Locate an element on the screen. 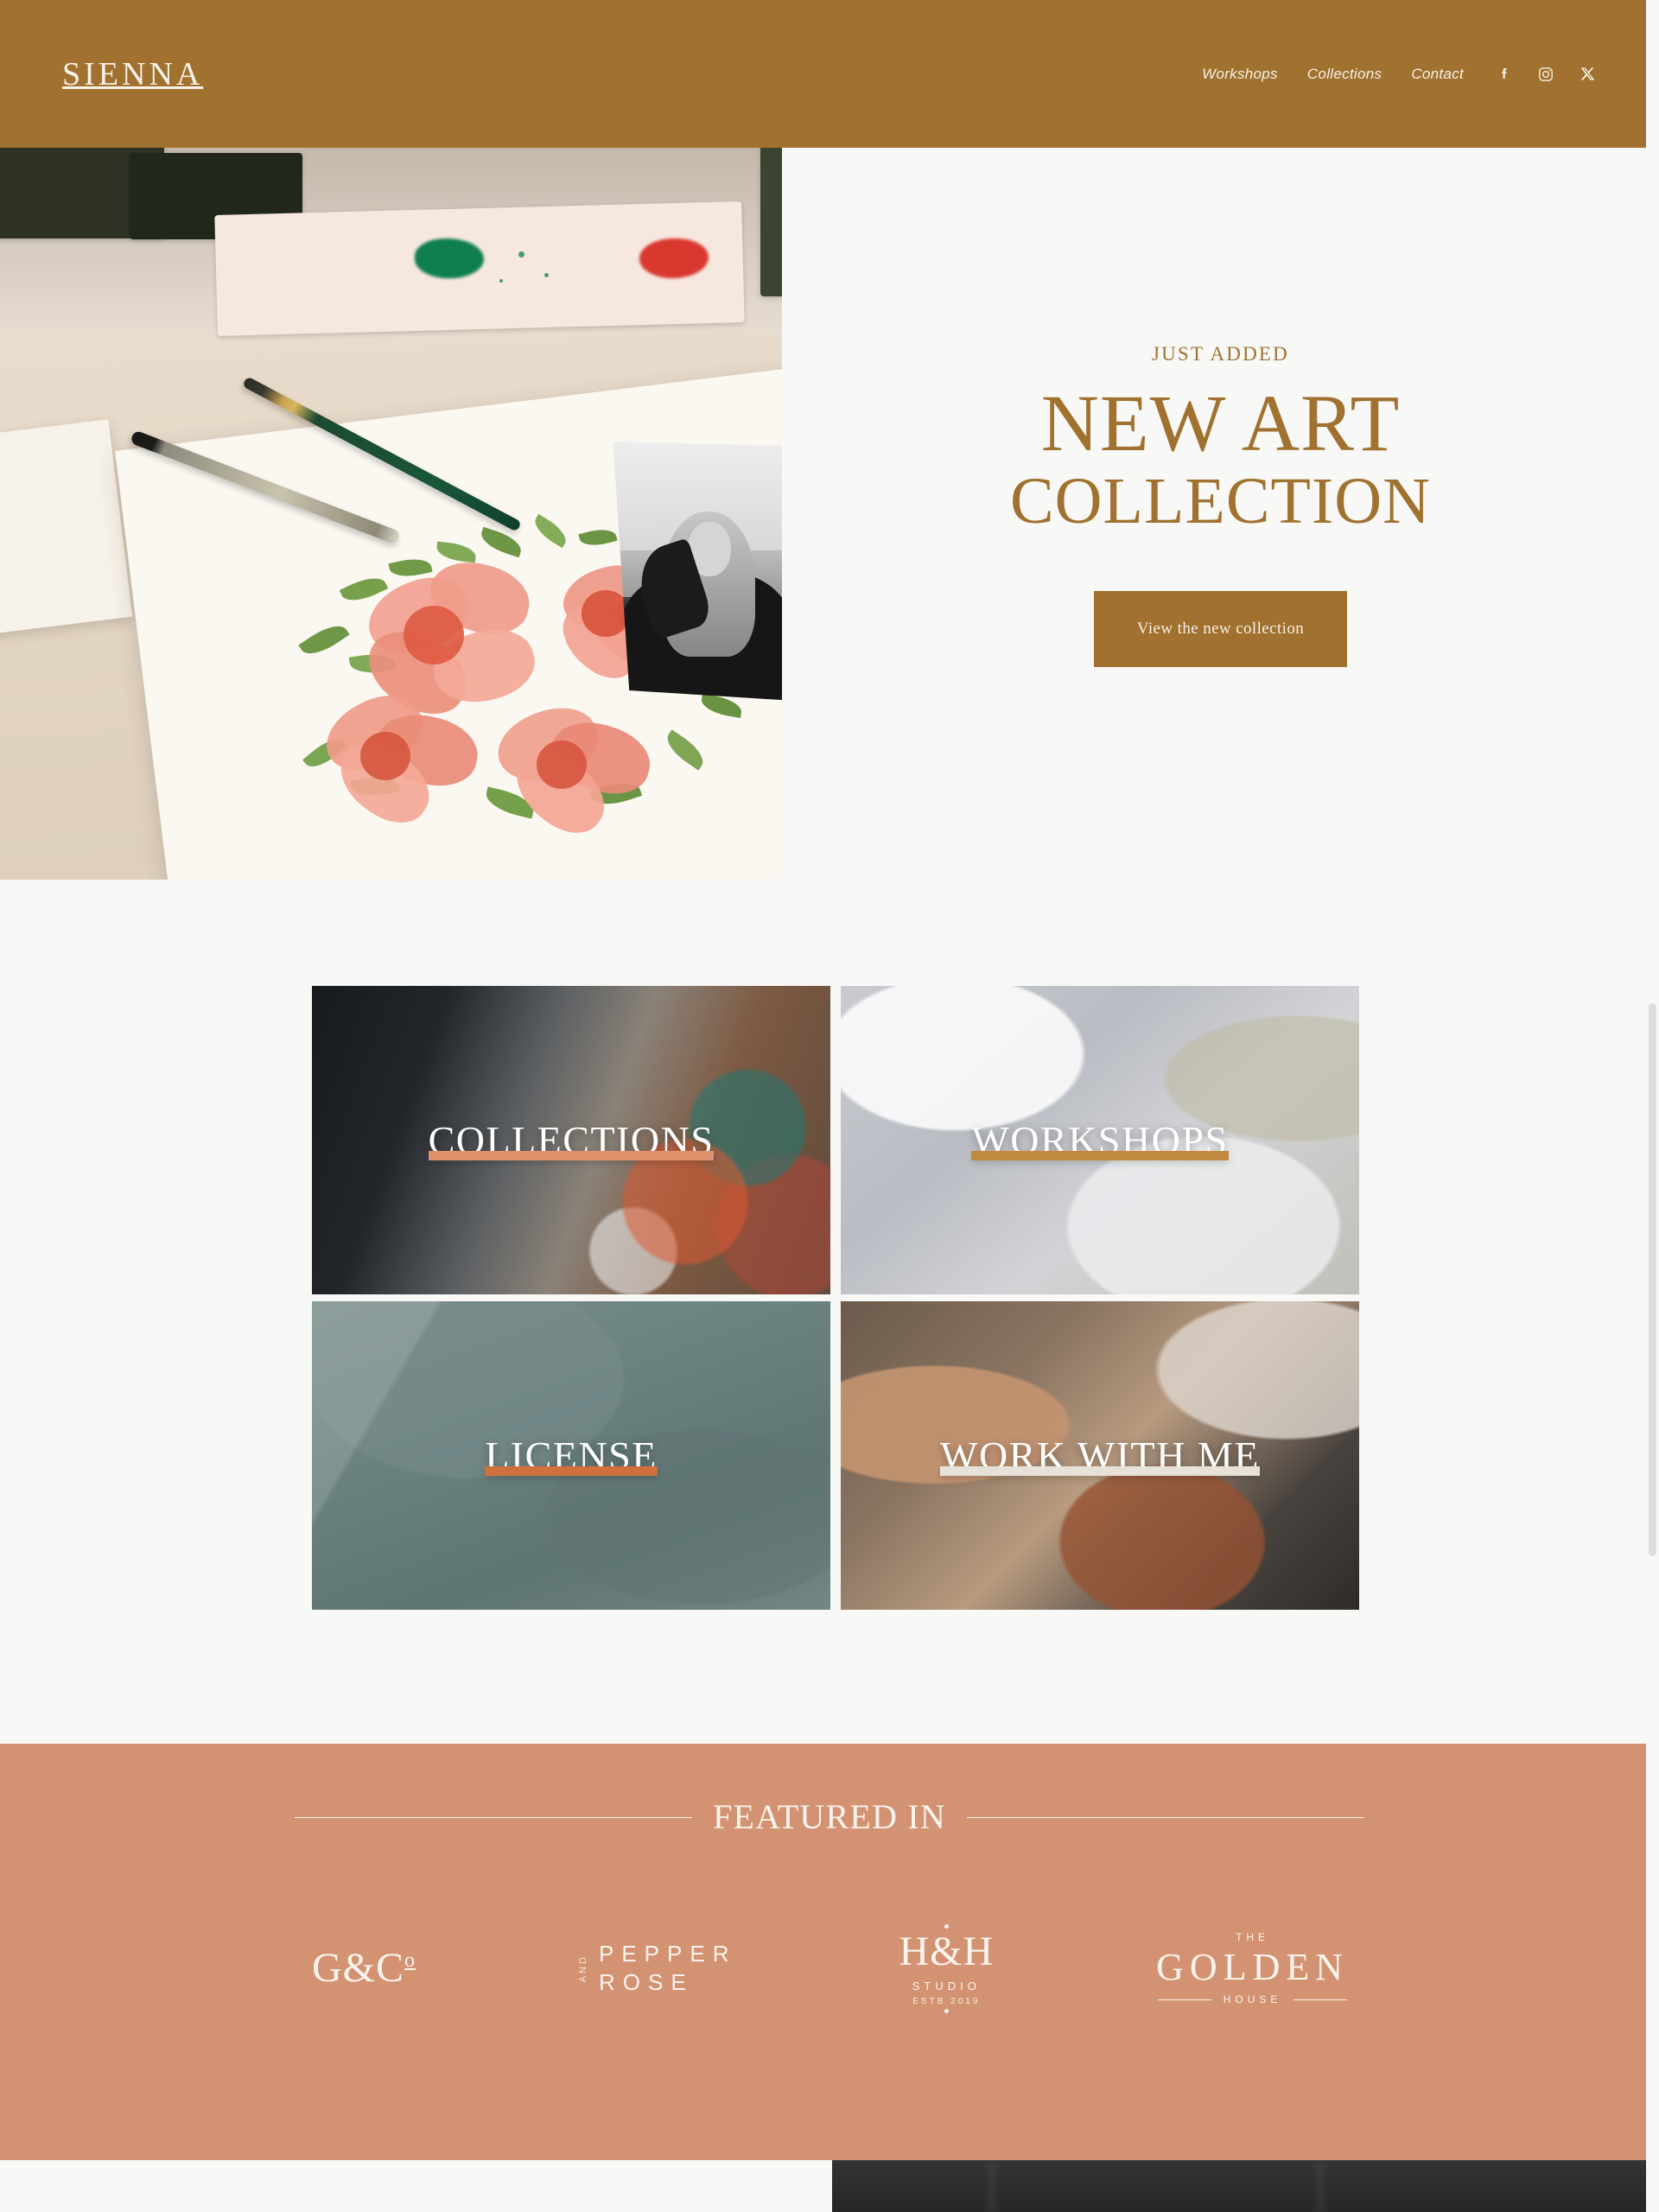 This screenshot has width=1659, height=2212. hero-title-line-2: COLLECTION is located at coordinates (1220, 502).